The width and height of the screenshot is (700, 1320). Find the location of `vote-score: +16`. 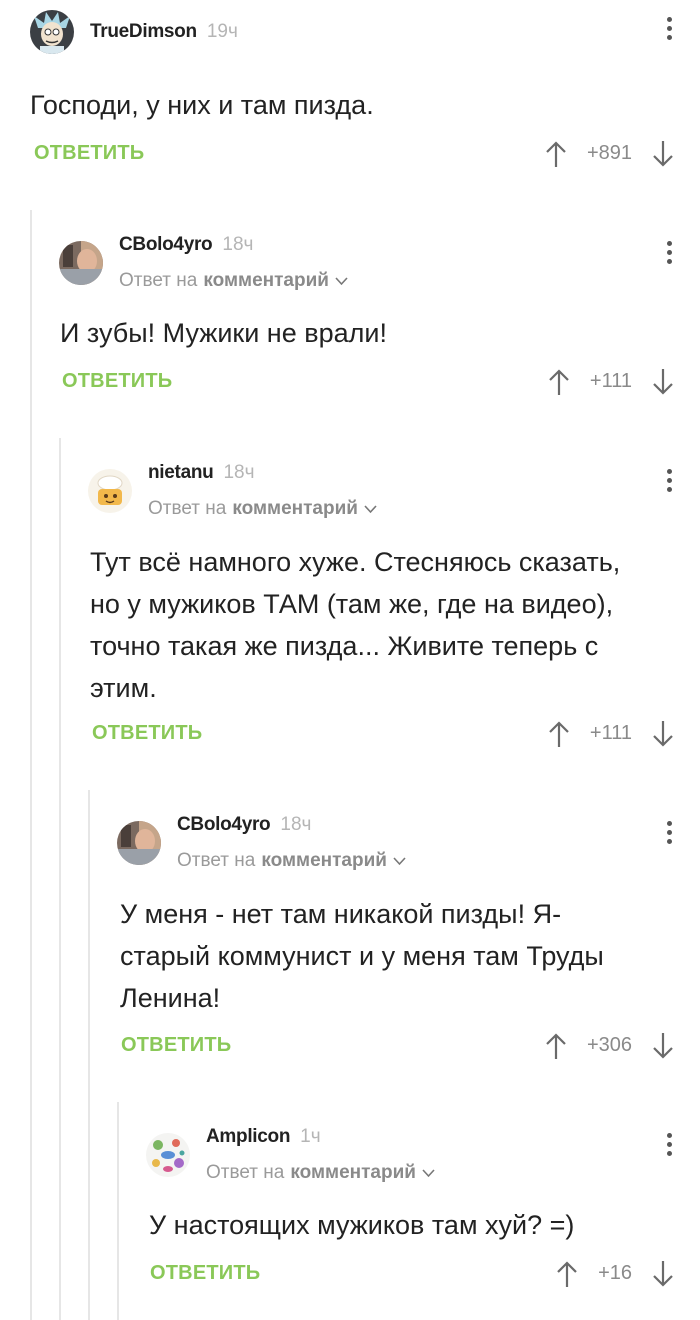

vote-score: +16 is located at coordinates (615, 1273).